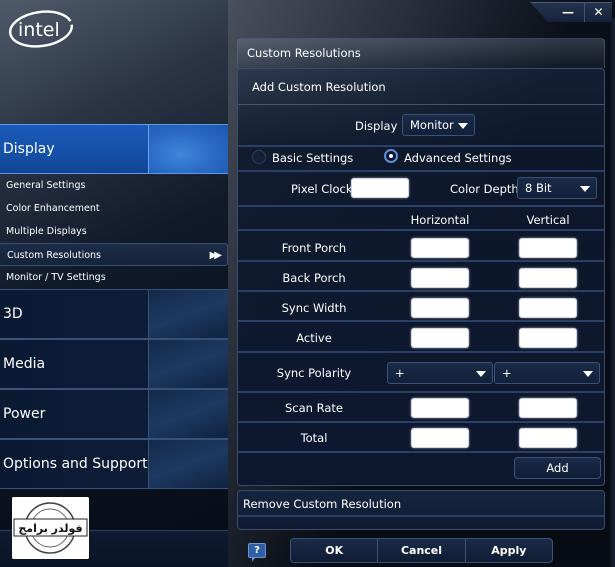  Describe the element at coordinates (547, 373) in the screenshot. I see `sync-polarity-vertical-dropdown: +` at that location.